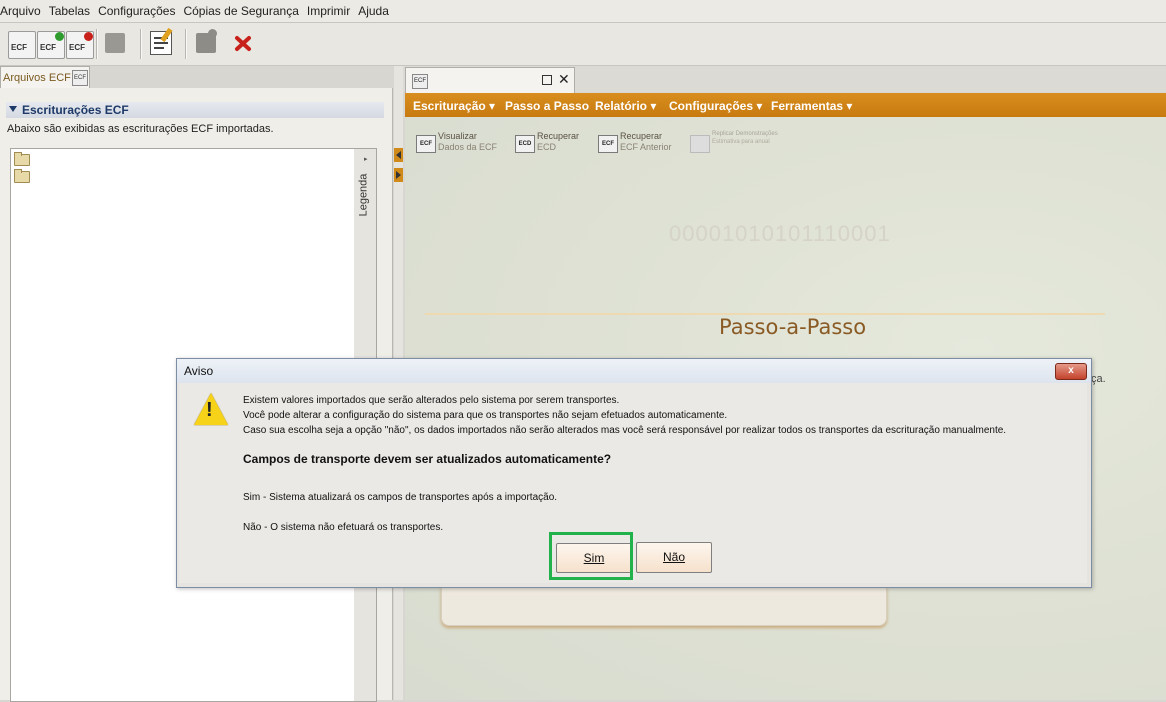 The width and height of the screenshot is (1166, 702). What do you see at coordinates (1098, 379) in the screenshot?
I see `partially-hidden-text: ça.` at bounding box center [1098, 379].